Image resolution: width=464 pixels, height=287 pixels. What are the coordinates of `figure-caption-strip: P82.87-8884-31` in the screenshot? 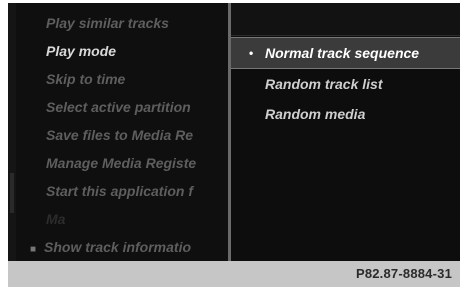 It's located at (234, 274).